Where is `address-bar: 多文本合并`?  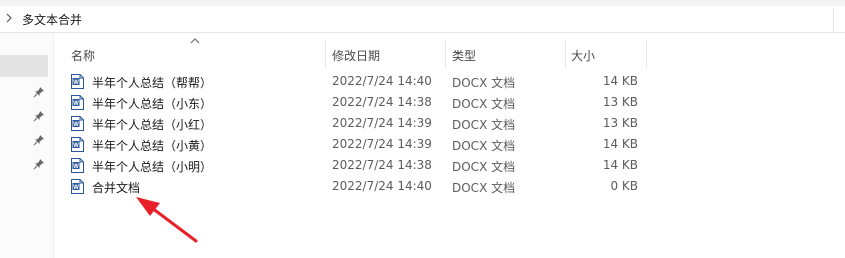 address-bar: 多文本合并 is located at coordinates (422, 16).